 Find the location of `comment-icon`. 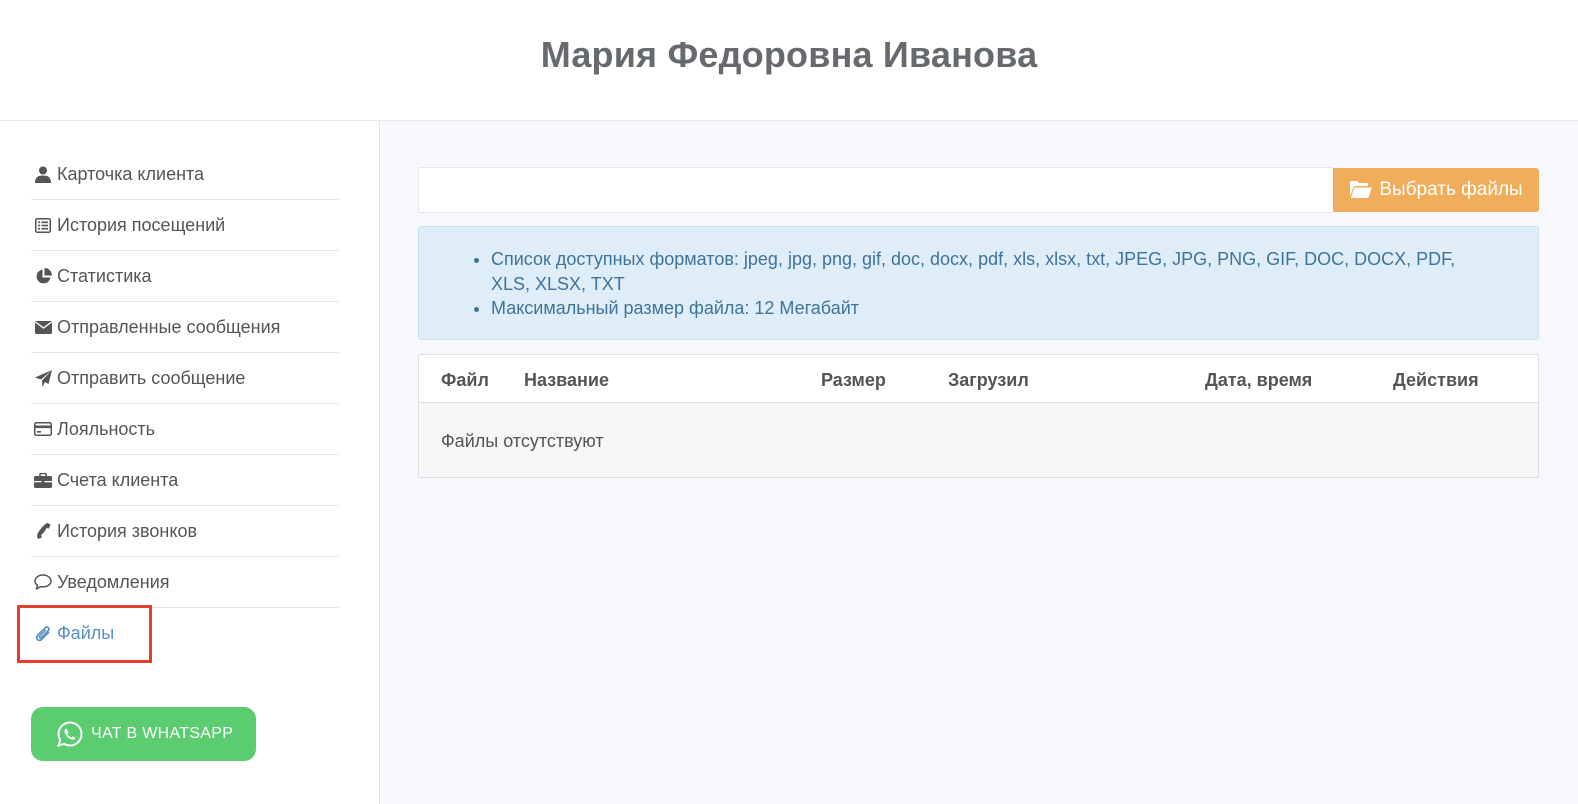

comment-icon is located at coordinates (43, 582).